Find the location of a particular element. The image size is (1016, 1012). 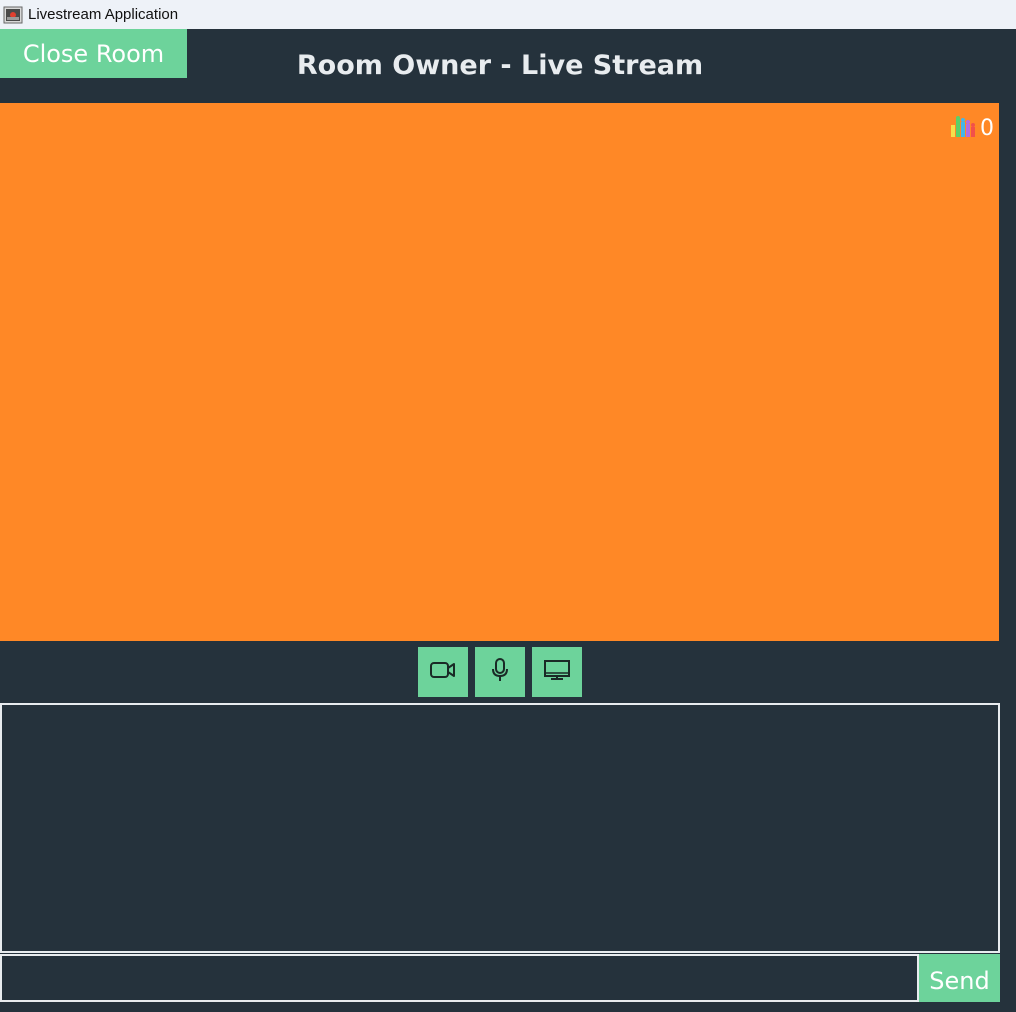

viewer-count: 0 is located at coordinates (972, 128).